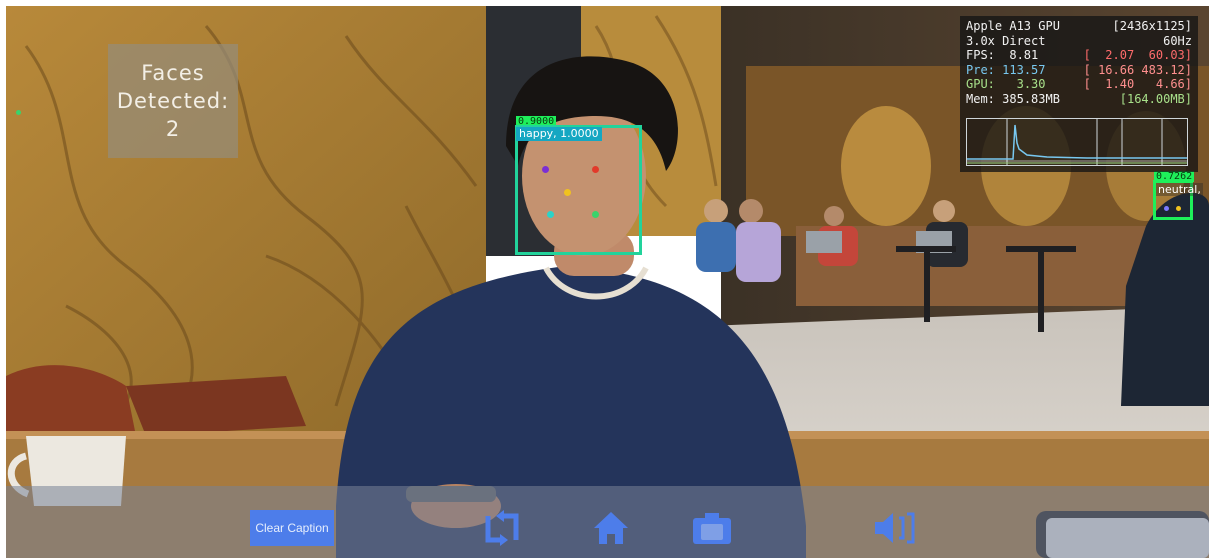 The height and width of the screenshot is (558, 1209). Describe the element at coordinates (980, 84) in the screenshot. I see `gpu-label: GPU:` at that location.